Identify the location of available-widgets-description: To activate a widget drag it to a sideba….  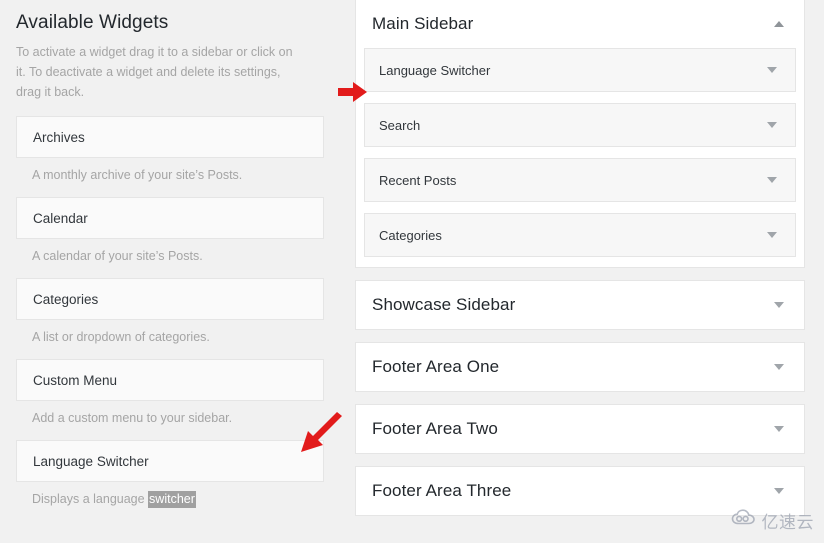
(154, 72).